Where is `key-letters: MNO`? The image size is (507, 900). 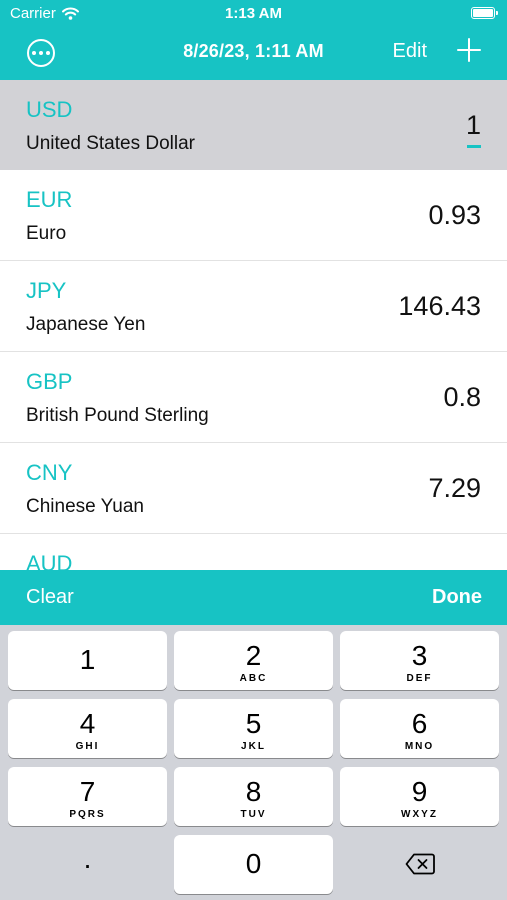 key-letters: MNO is located at coordinates (419, 746).